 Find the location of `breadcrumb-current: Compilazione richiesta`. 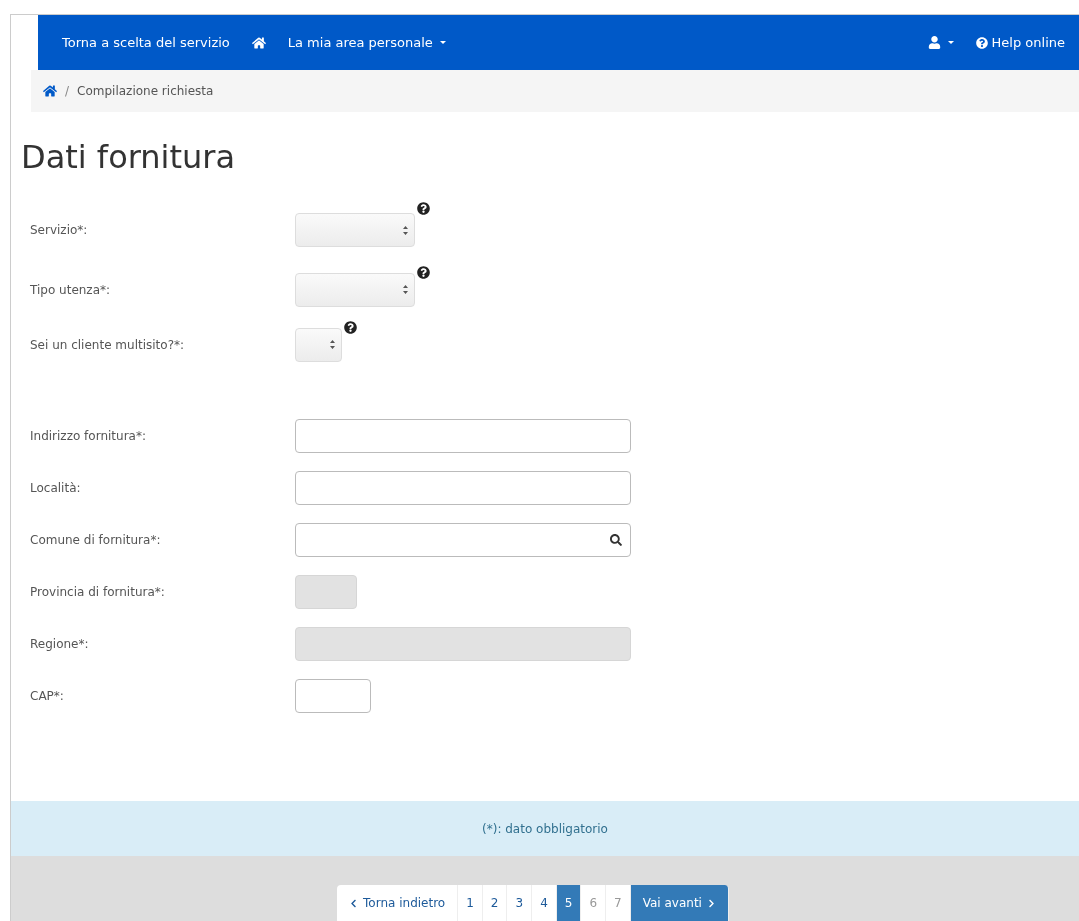

breadcrumb-current: Compilazione richiesta is located at coordinates (145, 91).